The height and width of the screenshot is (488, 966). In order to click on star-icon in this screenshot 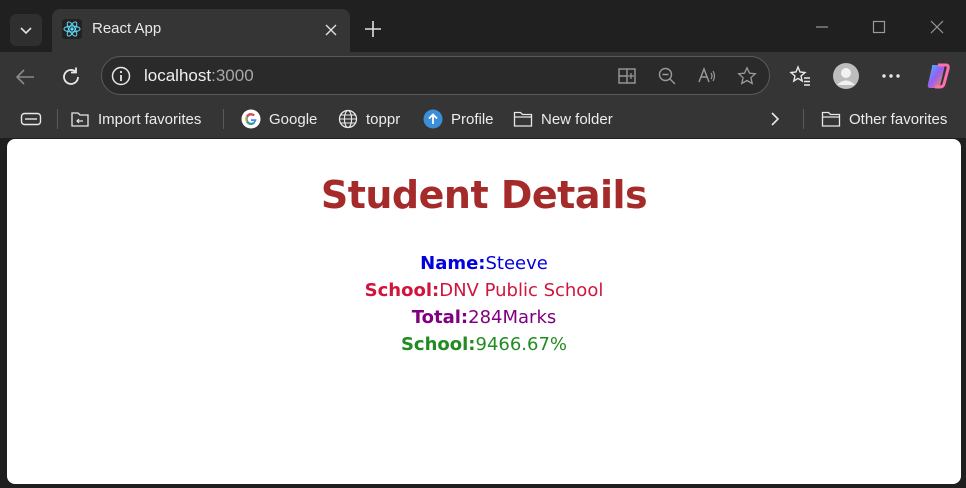, I will do `click(747, 75)`.